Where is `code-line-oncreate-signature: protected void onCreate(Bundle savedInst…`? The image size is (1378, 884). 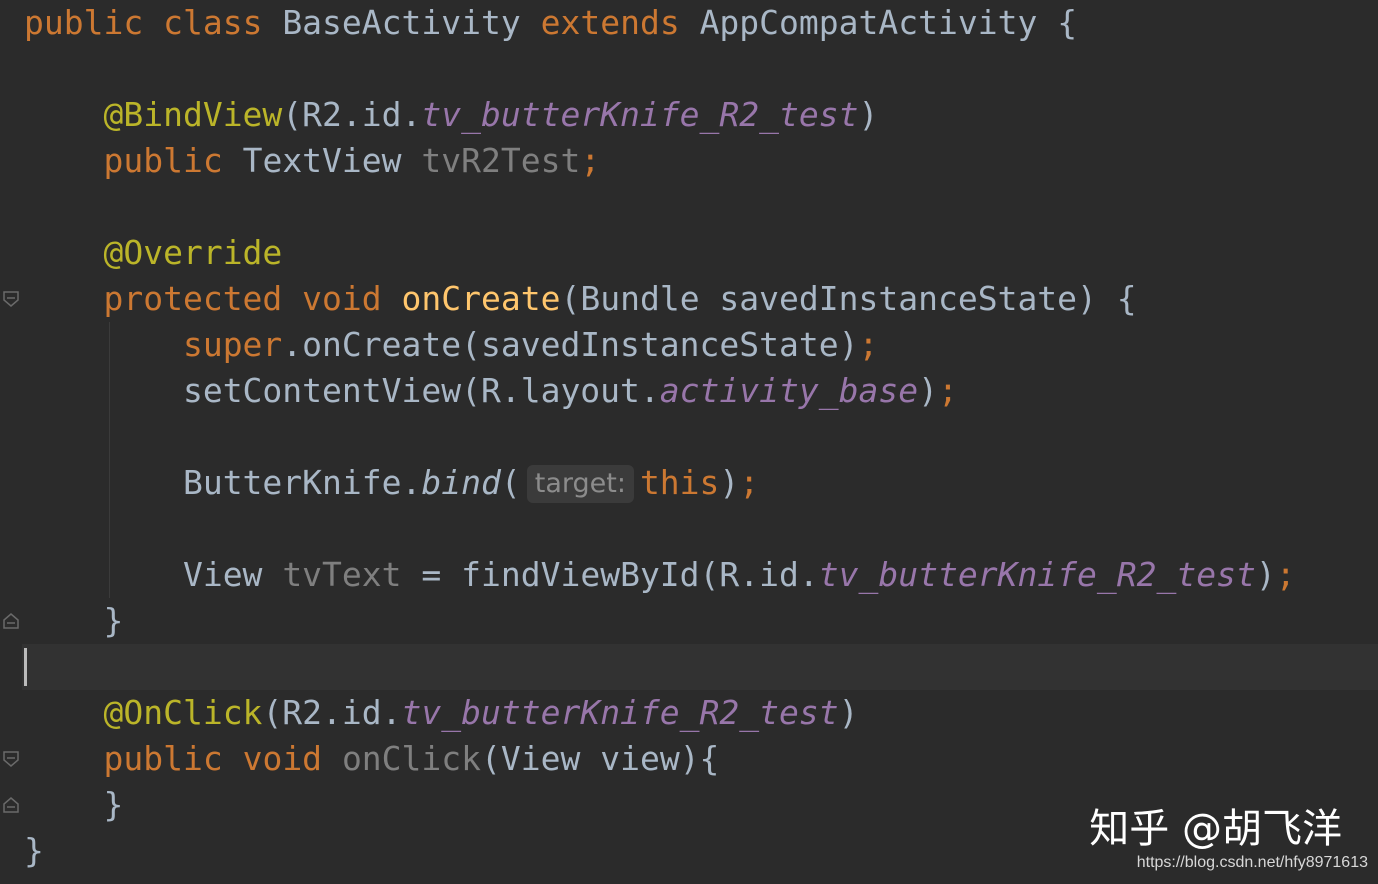
code-line-oncreate-signature: protected void onCreate(Bundle savedInst… is located at coordinates (580, 299).